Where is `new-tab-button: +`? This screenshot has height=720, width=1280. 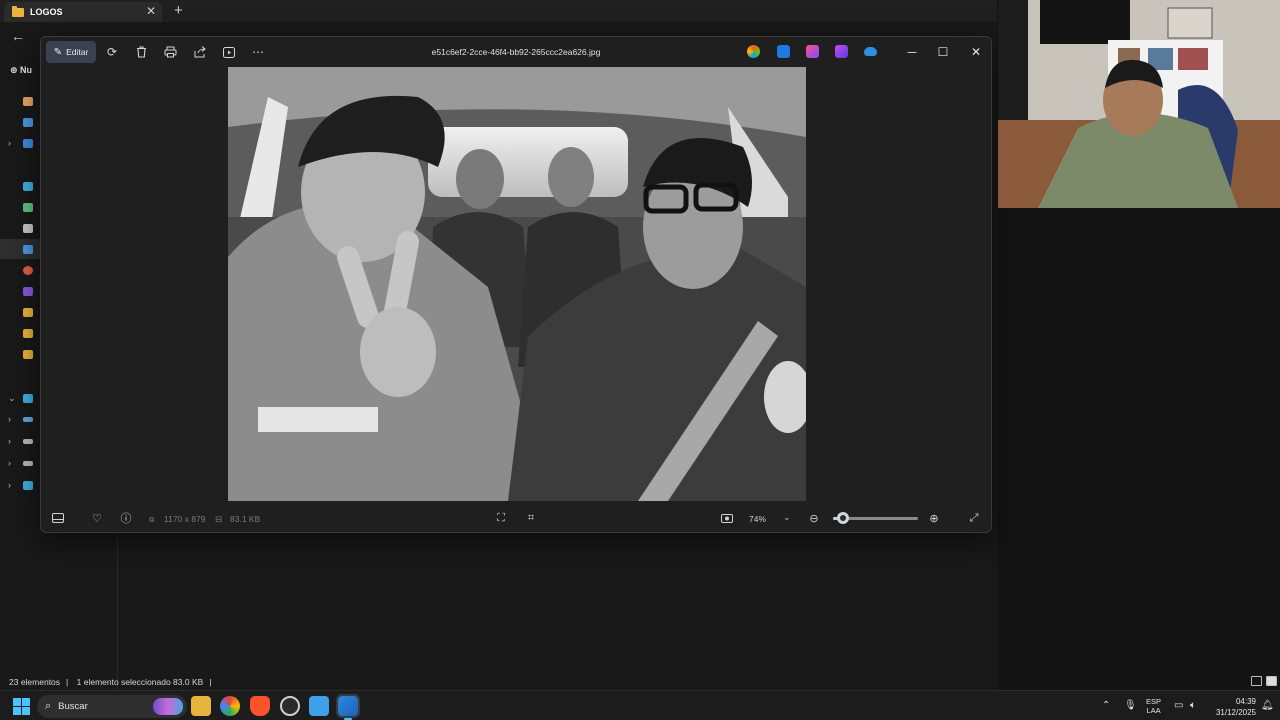 new-tab-button: + is located at coordinates (178, 10).